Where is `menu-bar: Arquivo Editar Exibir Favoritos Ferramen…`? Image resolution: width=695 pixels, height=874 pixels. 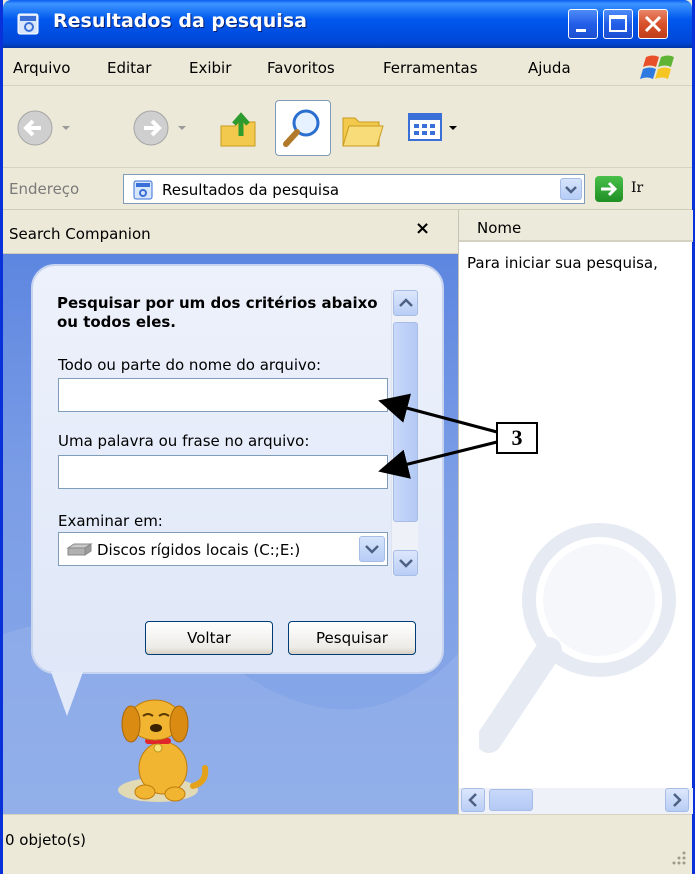 menu-bar: Arquivo Editar Exibir Favoritos Ferramen… is located at coordinates (347, 67).